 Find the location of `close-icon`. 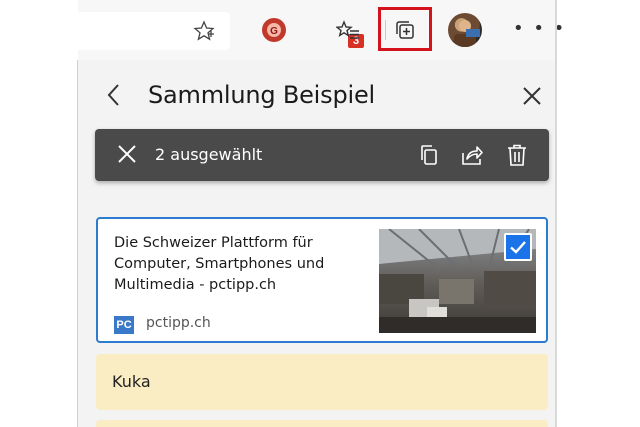

close-icon is located at coordinates (532, 96).